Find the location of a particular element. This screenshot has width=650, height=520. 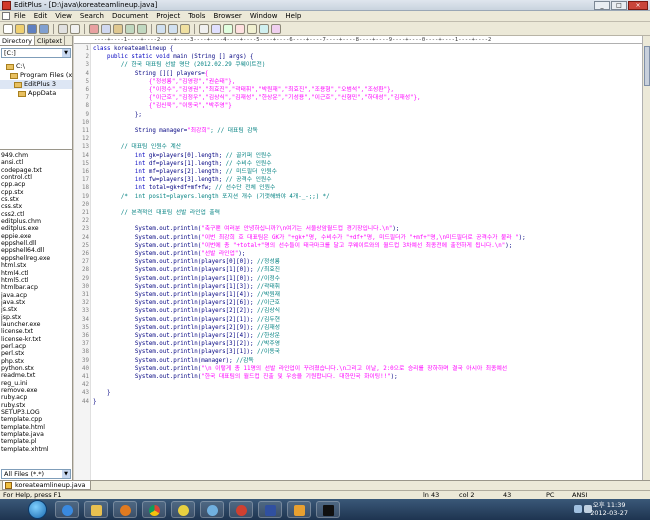

tab-cliptext: Cliptext is located at coordinates (50, 40).